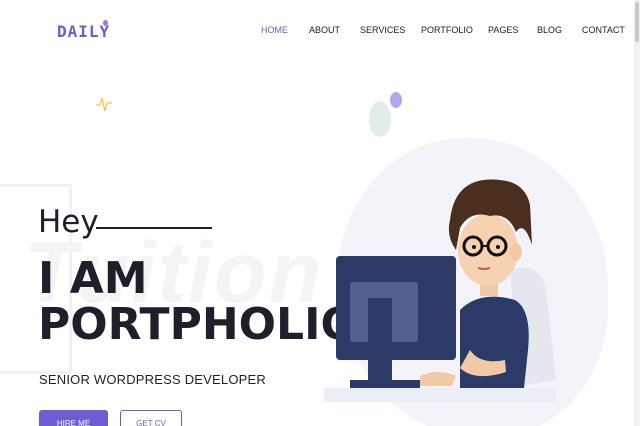 The height and width of the screenshot is (426, 640). What do you see at coordinates (274, 30) in the screenshot?
I see `nav-item-home: HOME` at bounding box center [274, 30].